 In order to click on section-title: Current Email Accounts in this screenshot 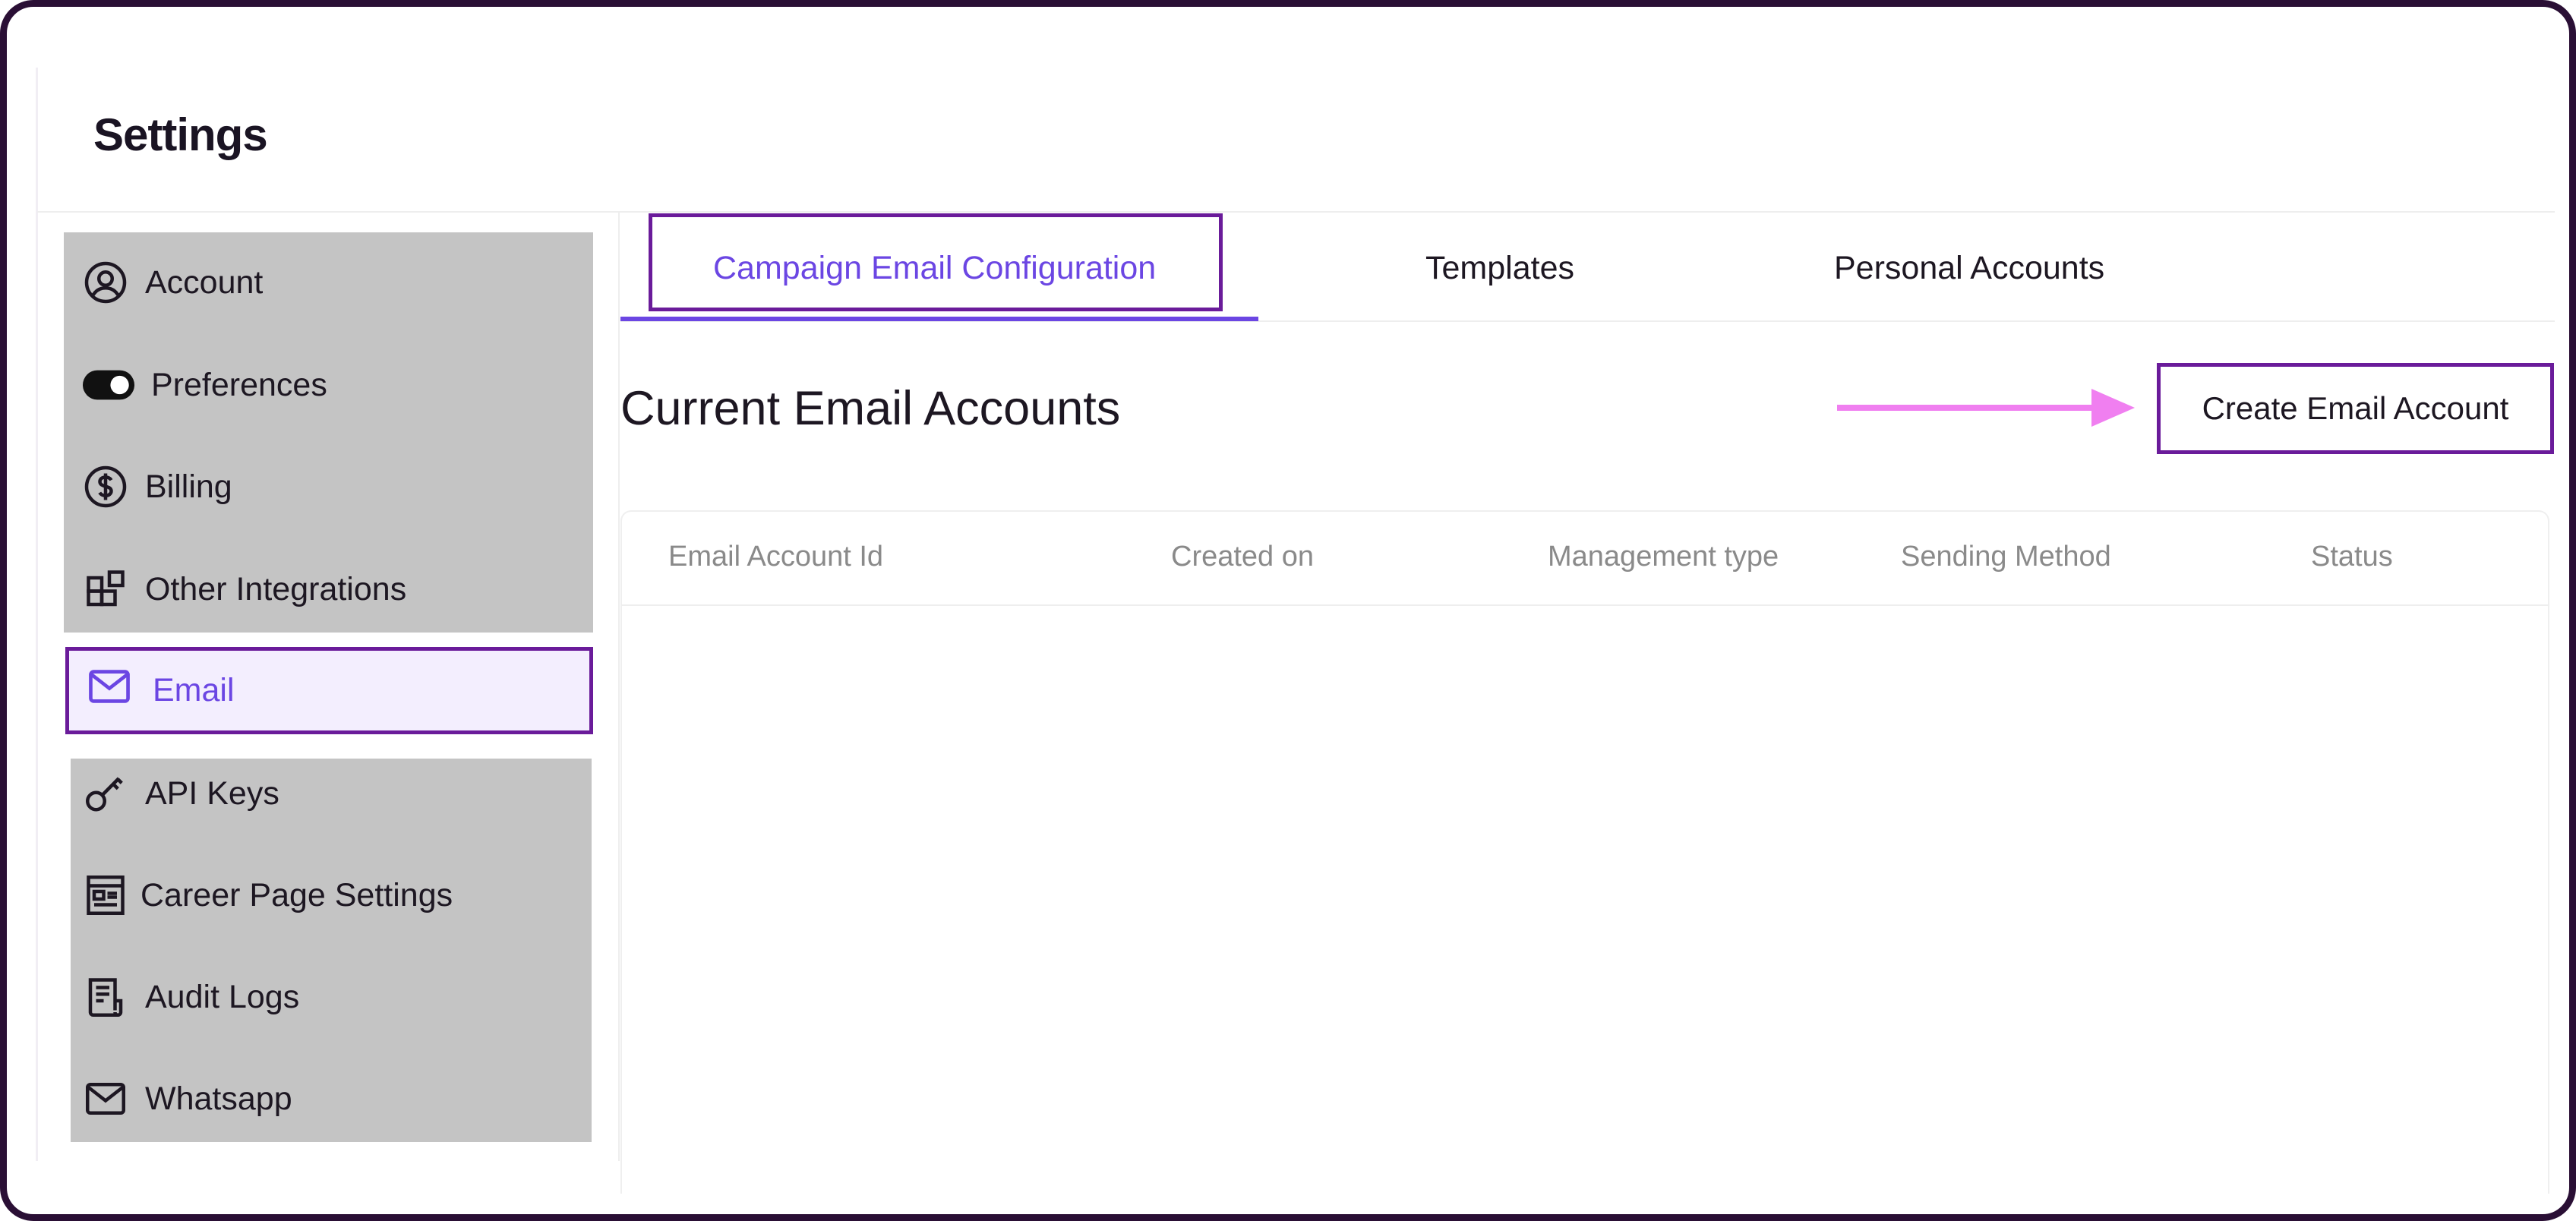, I will do `click(870, 408)`.